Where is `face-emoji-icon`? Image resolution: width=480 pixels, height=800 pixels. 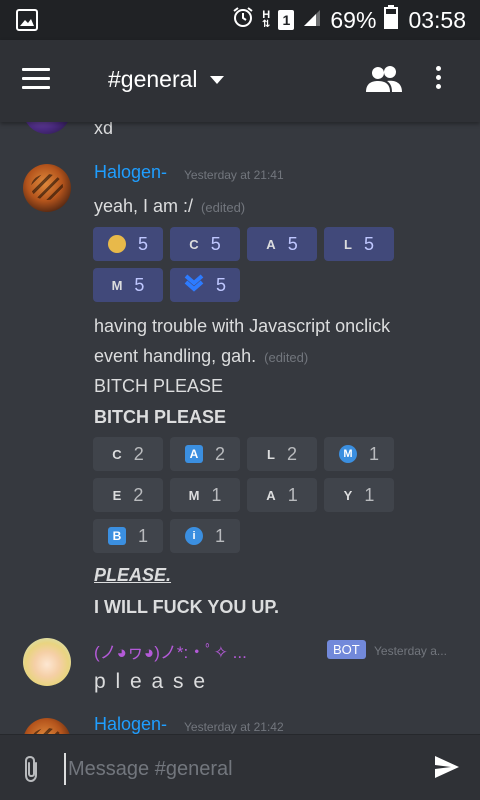 face-emoji-icon is located at coordinates (116, 244).